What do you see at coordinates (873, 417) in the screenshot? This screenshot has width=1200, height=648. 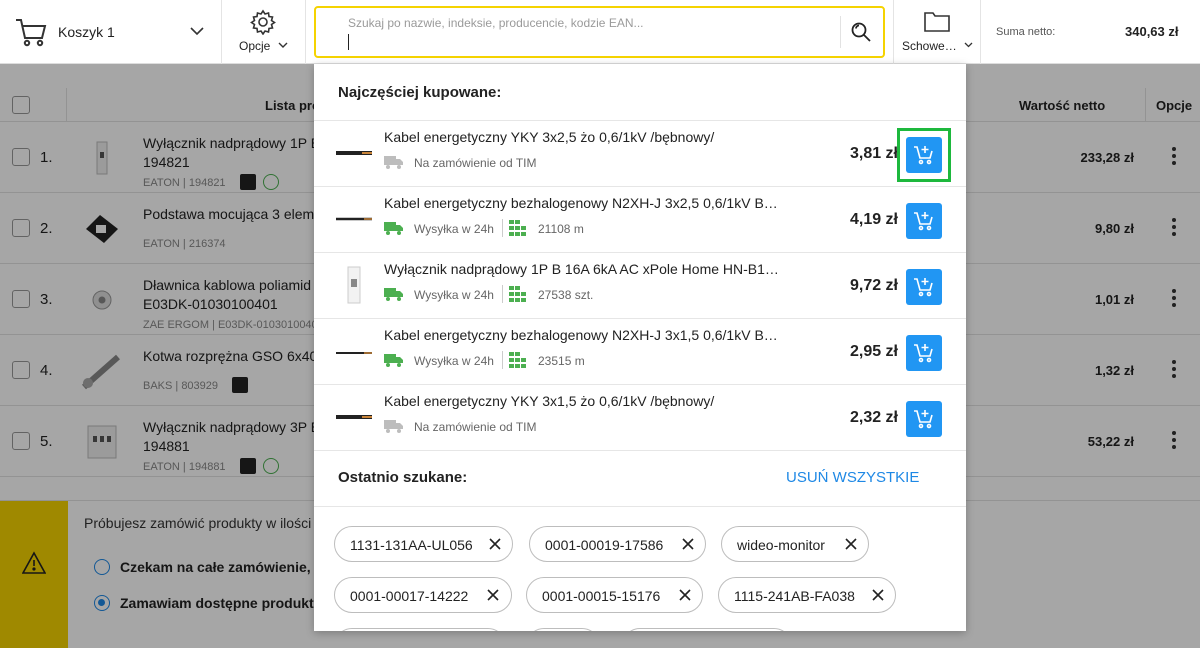 I see `product-price: 2,32 zł` at bounding box center [873, 417].